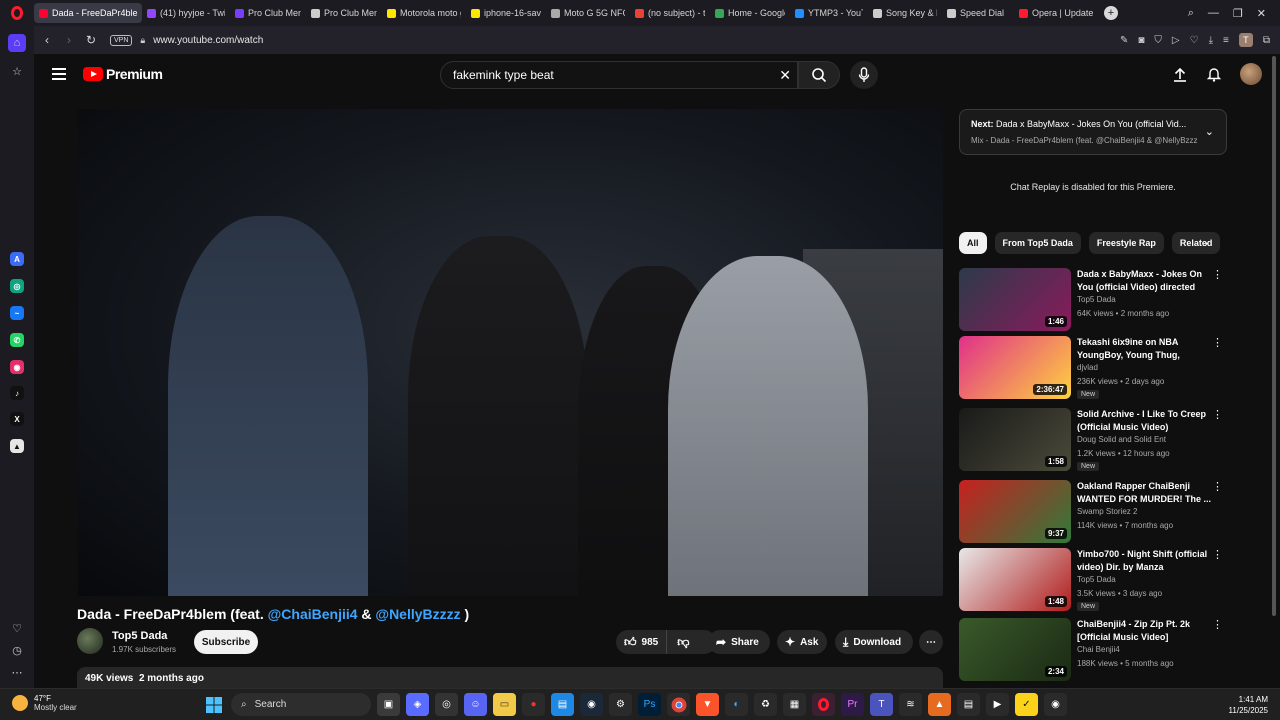 The height and width of the screenshot is (720, 1280). What do you see at coordinates (1121, 439) in the screenshot?
I see `recommended-video-channel: Doug Solid and Solid Ent` at bounding box center [1121, 439].